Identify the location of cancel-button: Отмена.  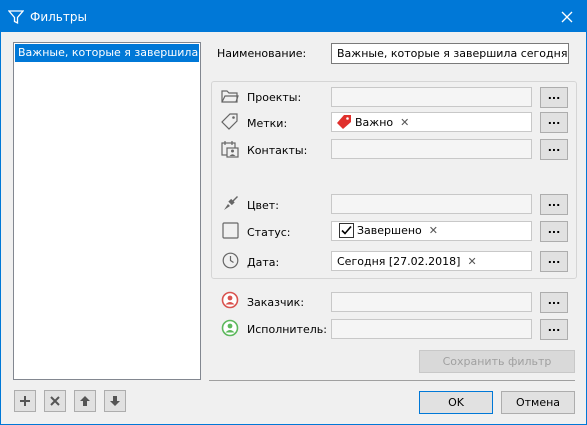
(538, 402).